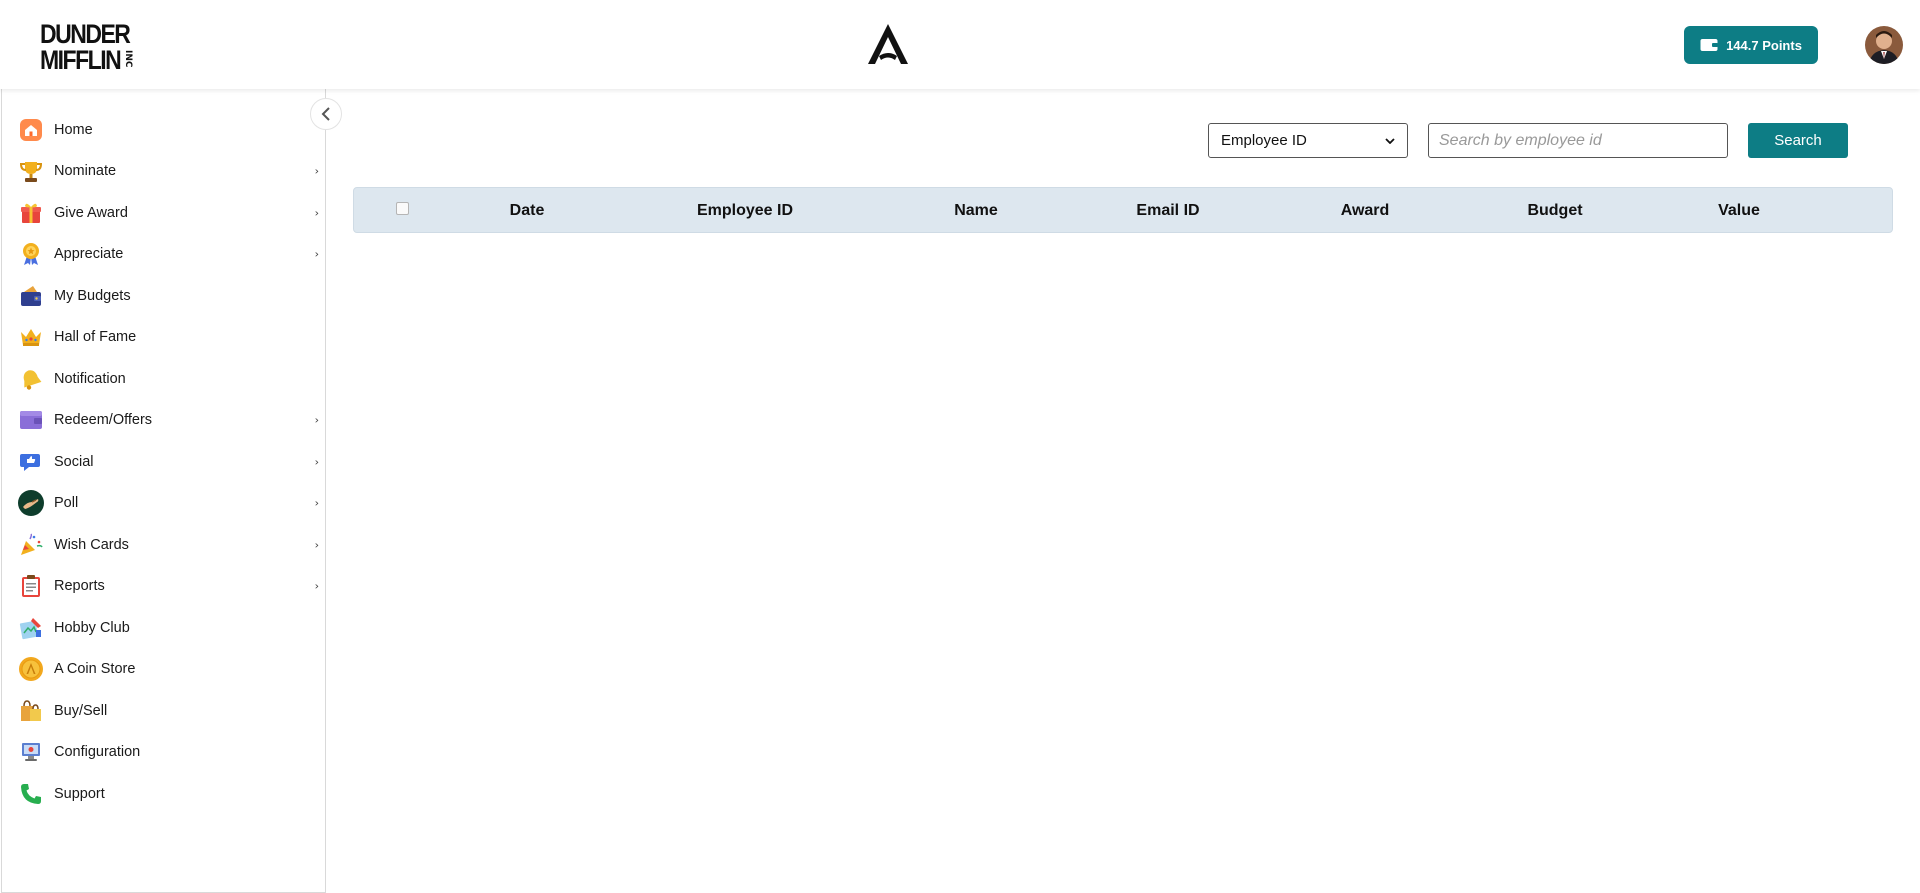 The width and height of the screenshot is (1920, 893). Describe the element at coordinates (31, 752) in the screenshot. I see `computer-config-icon` at that location.